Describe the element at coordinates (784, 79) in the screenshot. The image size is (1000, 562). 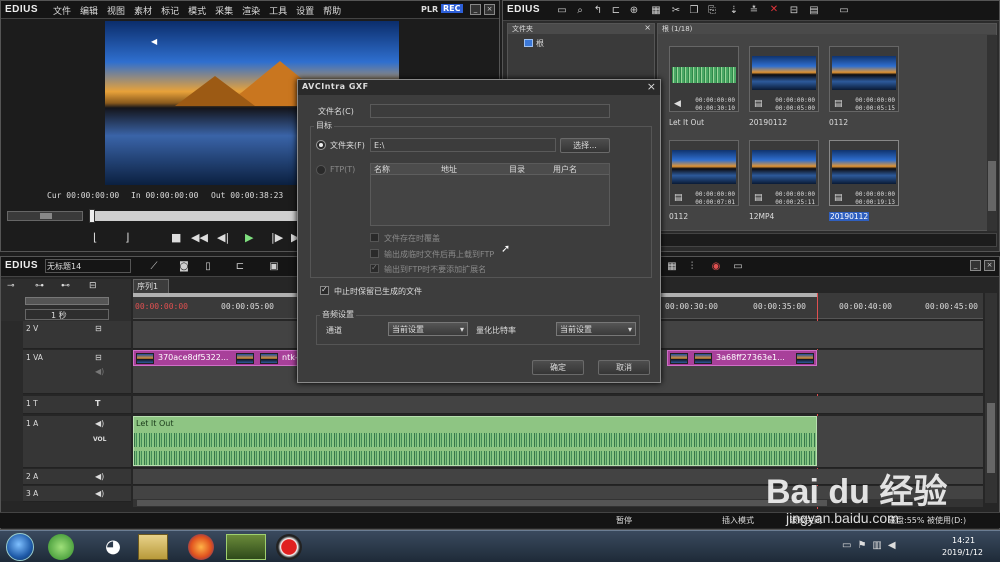
I see `clip-thumbnail: ▤ 00:00:00:00 00:00:05:00` at that location.